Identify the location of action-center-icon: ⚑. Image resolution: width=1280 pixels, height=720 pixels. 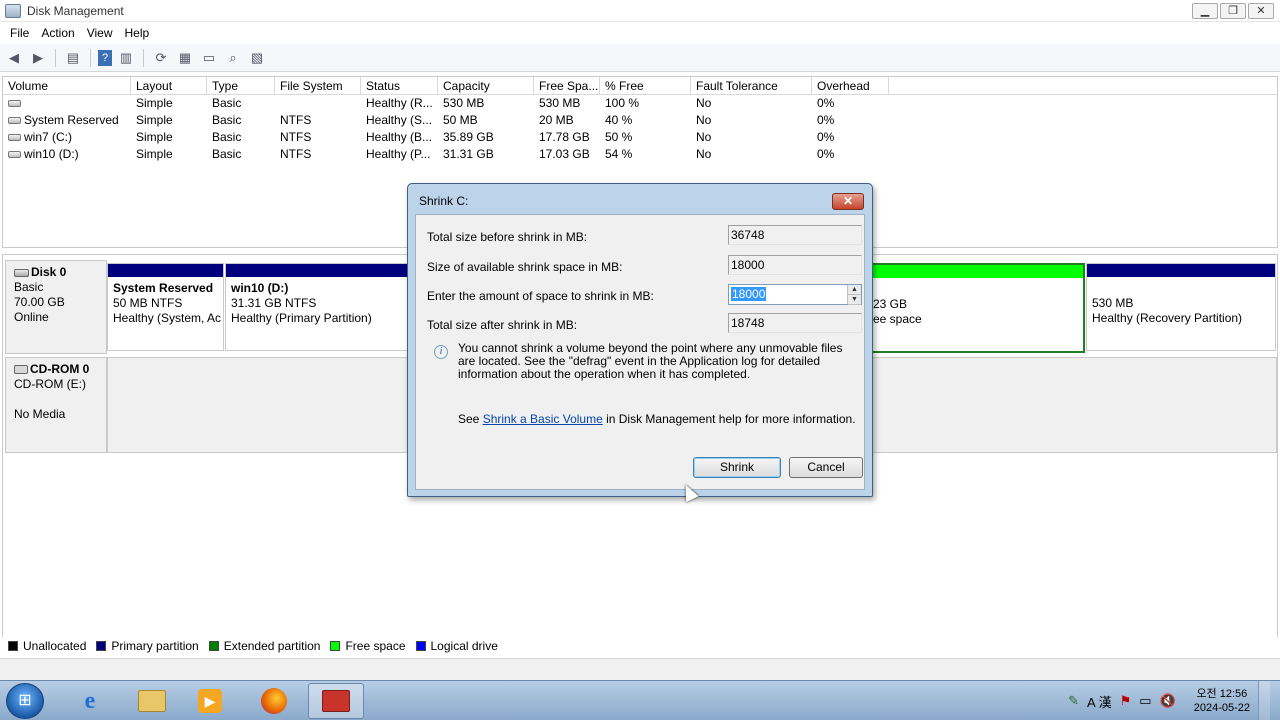
(1126, 701).